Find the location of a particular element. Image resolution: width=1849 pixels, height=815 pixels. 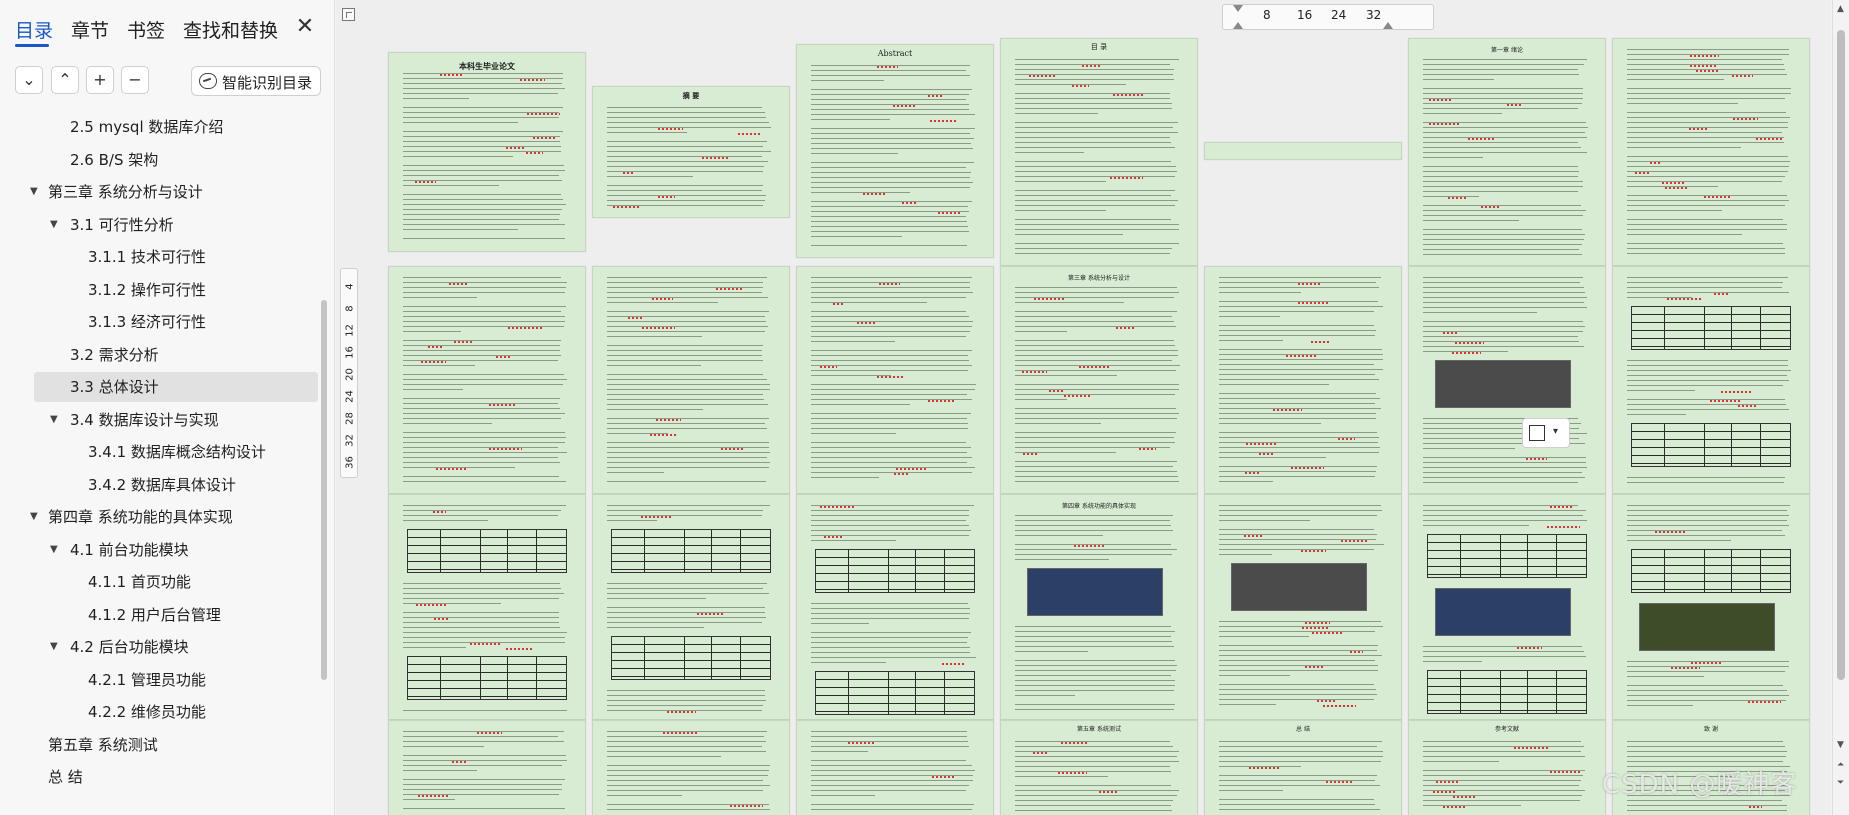

outline-item: 4.1.1 首页功能 is located at coordinates (159, 582).